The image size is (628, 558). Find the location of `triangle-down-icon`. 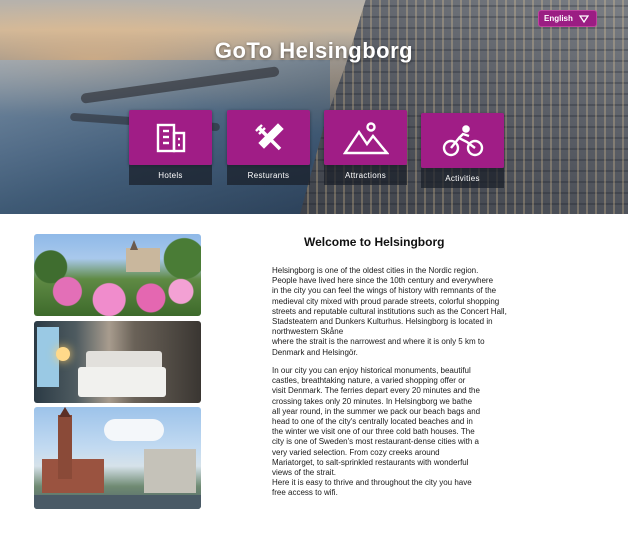

triangle-down-icon is located at coordinates (583, 18).